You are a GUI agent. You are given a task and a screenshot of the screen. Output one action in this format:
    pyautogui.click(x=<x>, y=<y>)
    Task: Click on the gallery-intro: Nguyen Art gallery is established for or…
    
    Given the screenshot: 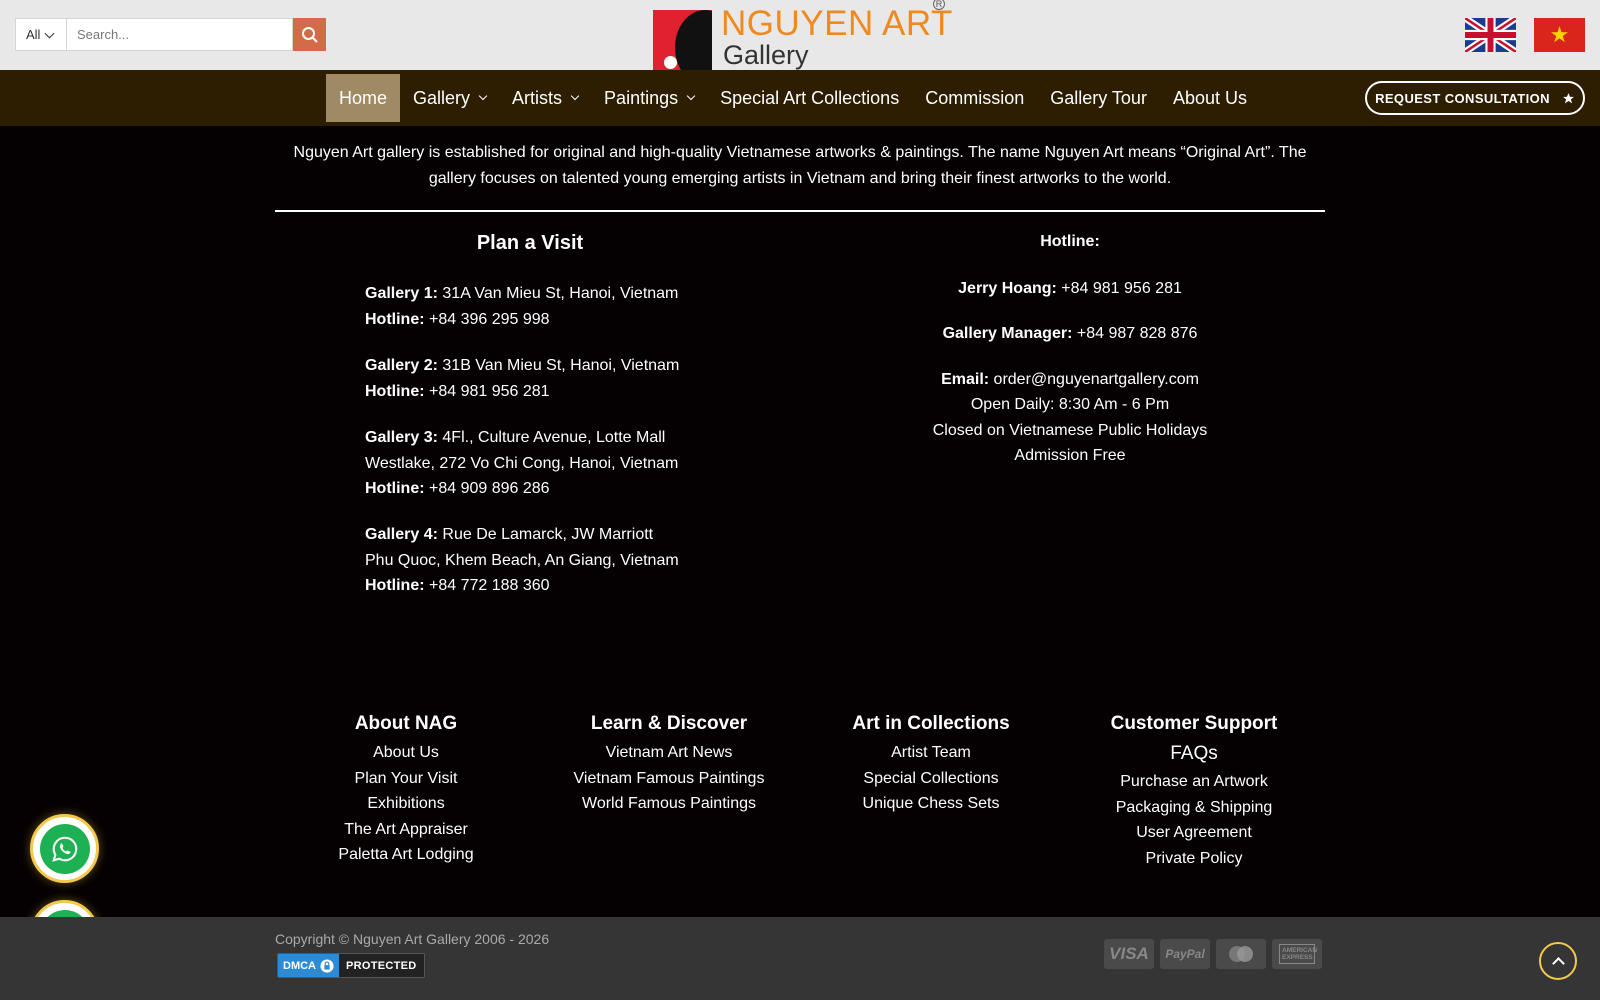 What is the action you would take?
    pyautogui.click(x=800, y=165)
    